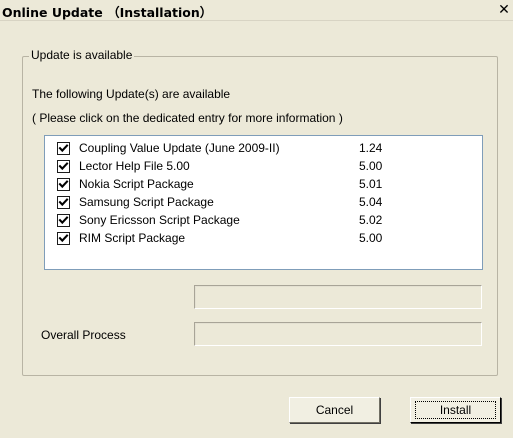  I want to click on overall-process-label: Overall Process, so click(83, 335).